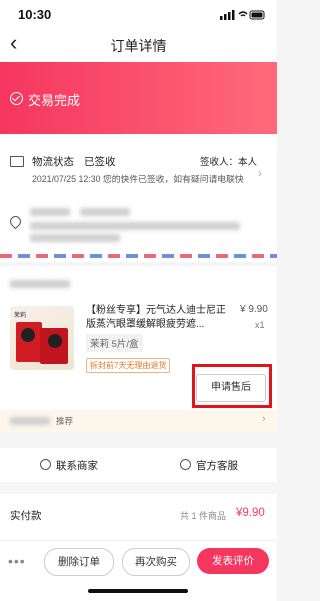  Describe the element at coordinates (138, 465) in the screenshot. I see `contact-row: 联系商家 官方客服` at that location.